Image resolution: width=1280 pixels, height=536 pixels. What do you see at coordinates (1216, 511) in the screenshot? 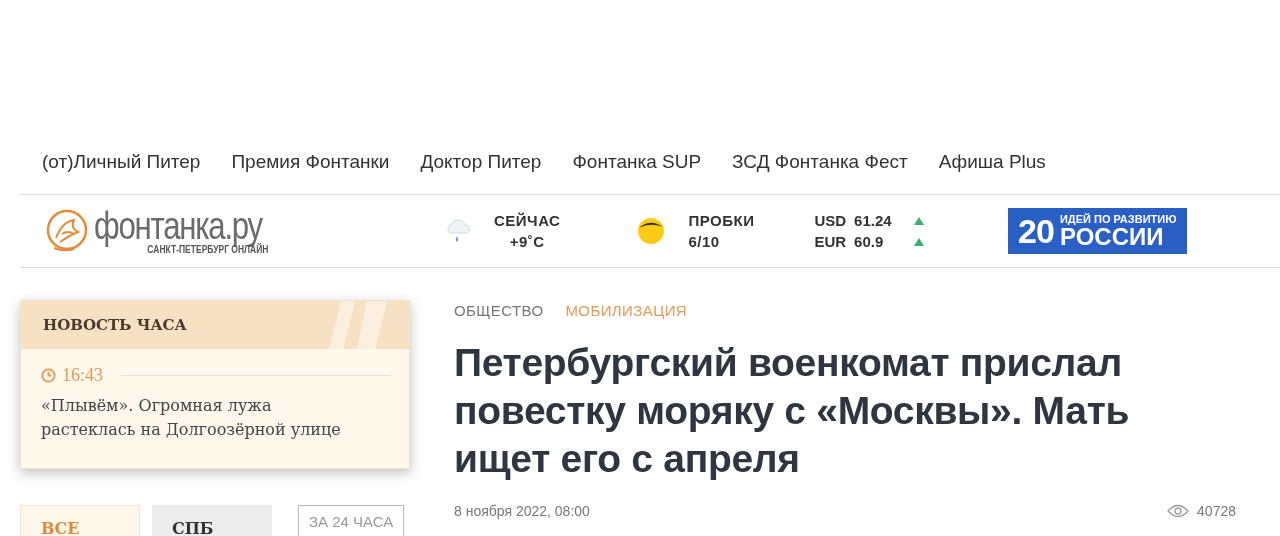
I see `view-count: 40728` at bounding box center [1216, 511].